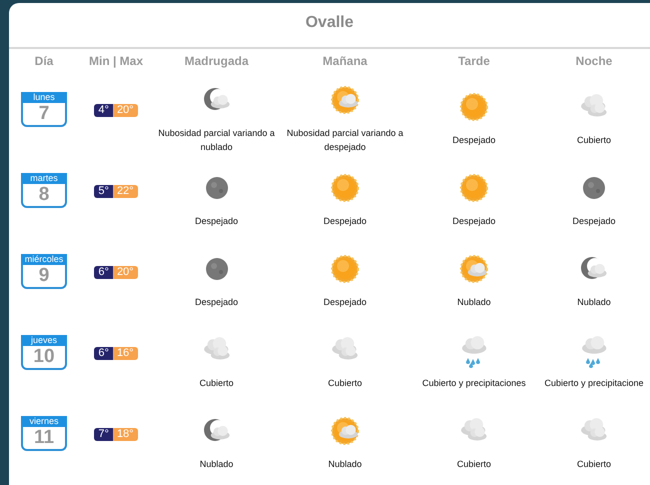 Image resolution: width=650 pixels, height=485 pixels. What do you see at coordinates (44, 438) in the screenshot?
I see `day-number: 11` at bounding box center [44, 438].